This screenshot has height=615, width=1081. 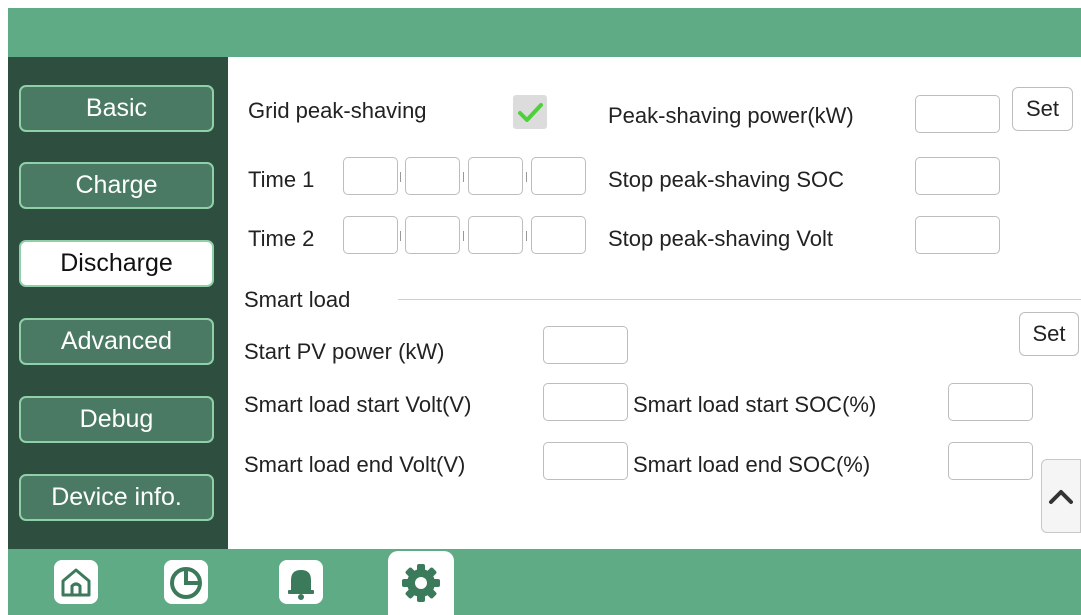 What do you see at coordinates (337, 110) in the screenshot?
I see `grid-peak-shaving-label: Grid peak-shaving` at bounding box center [337, 110].